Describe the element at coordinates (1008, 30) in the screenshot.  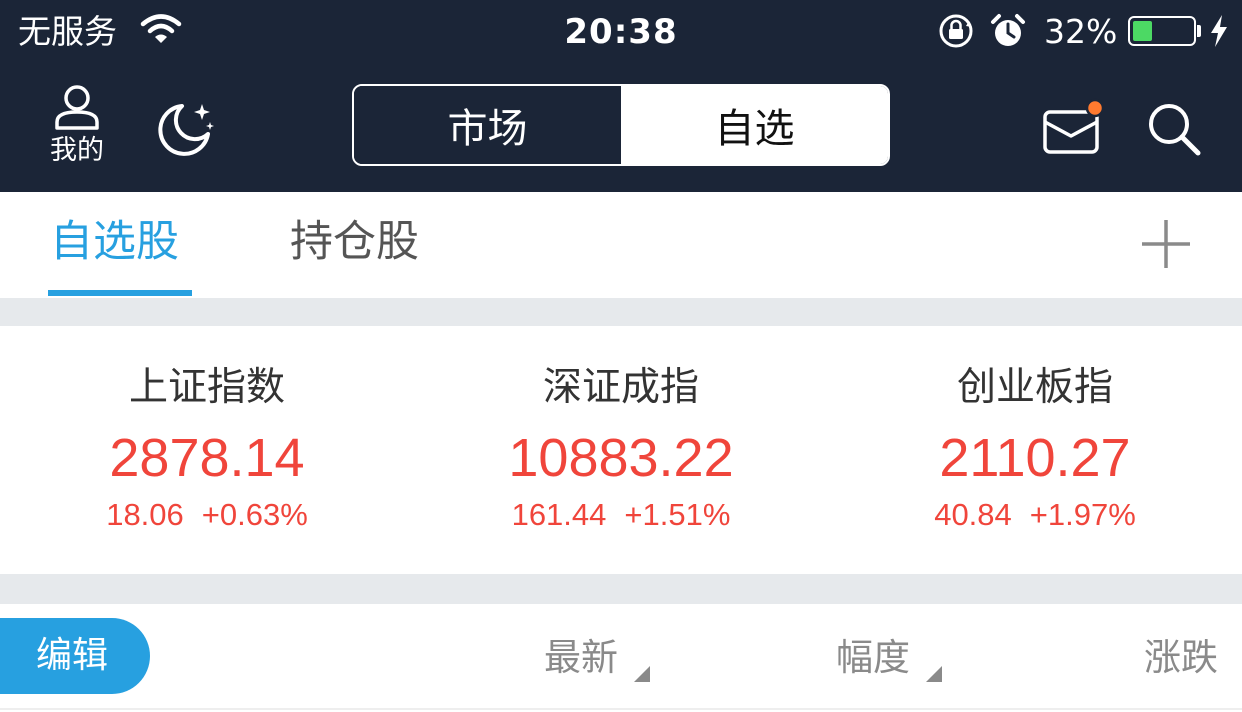
I see `alarm-icon` at that location.